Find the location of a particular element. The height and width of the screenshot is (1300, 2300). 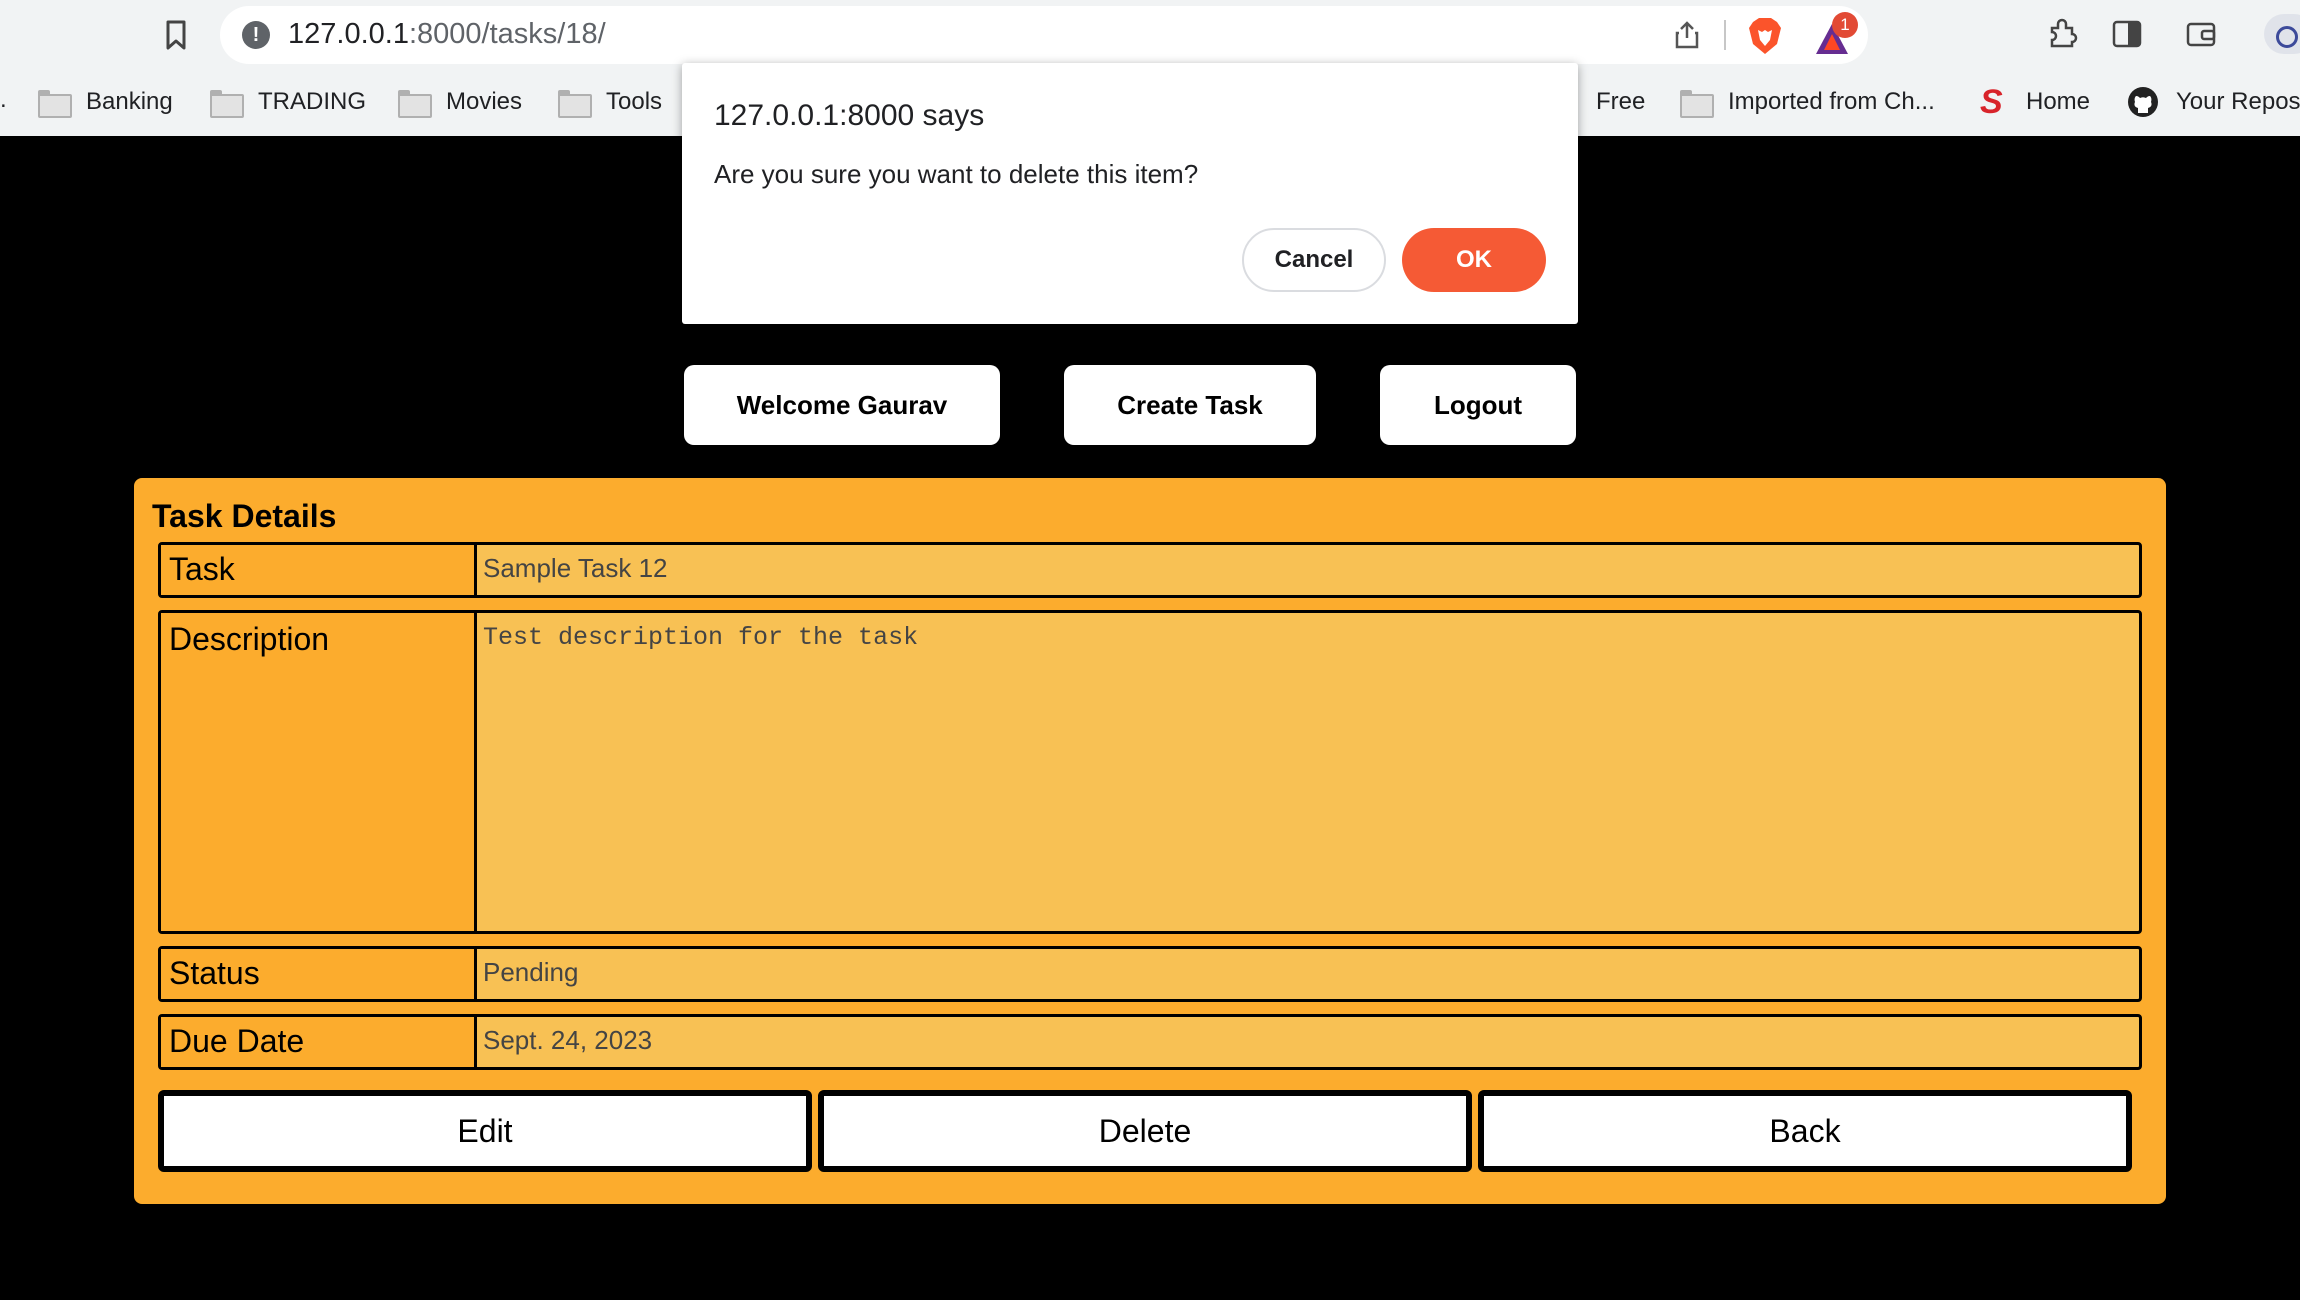

task-label: Task is located at coordinates (319, 570).